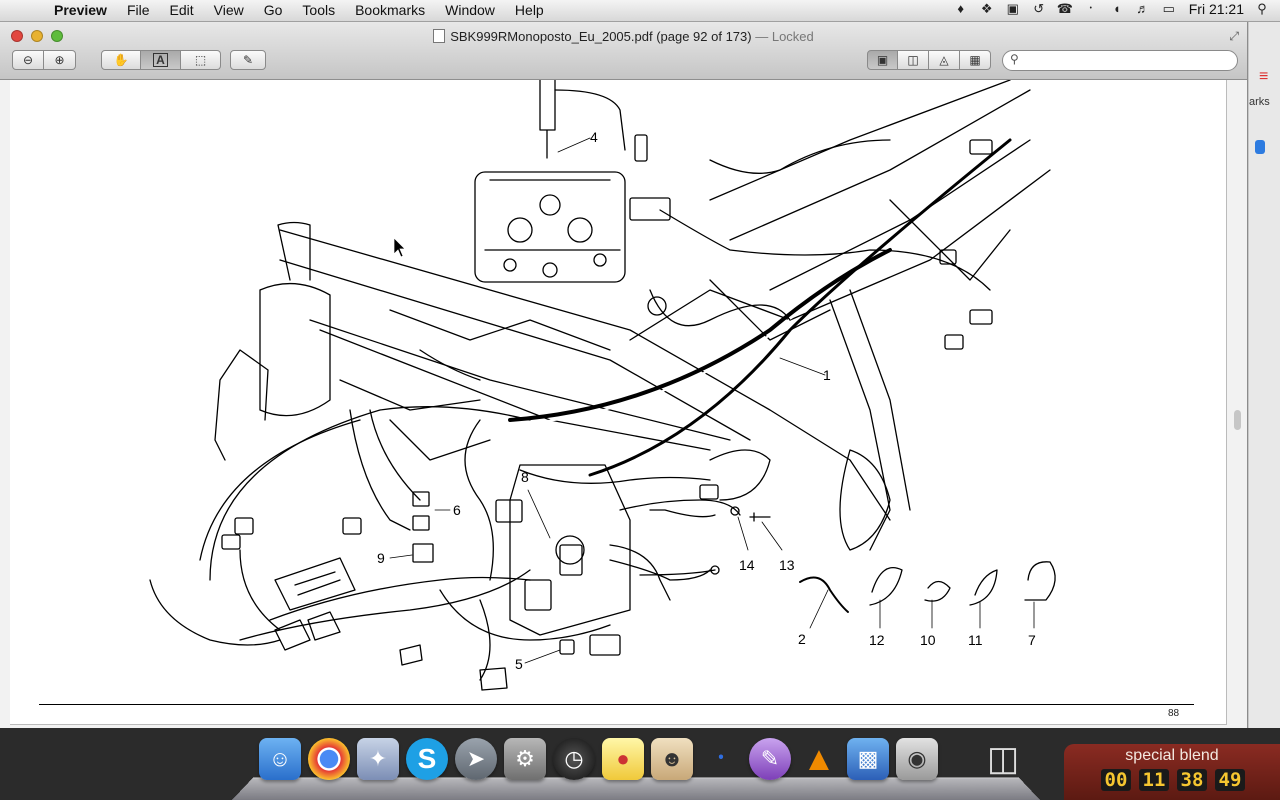  I want to click on spotlight-icon: ⚲, so click(1262, 9).